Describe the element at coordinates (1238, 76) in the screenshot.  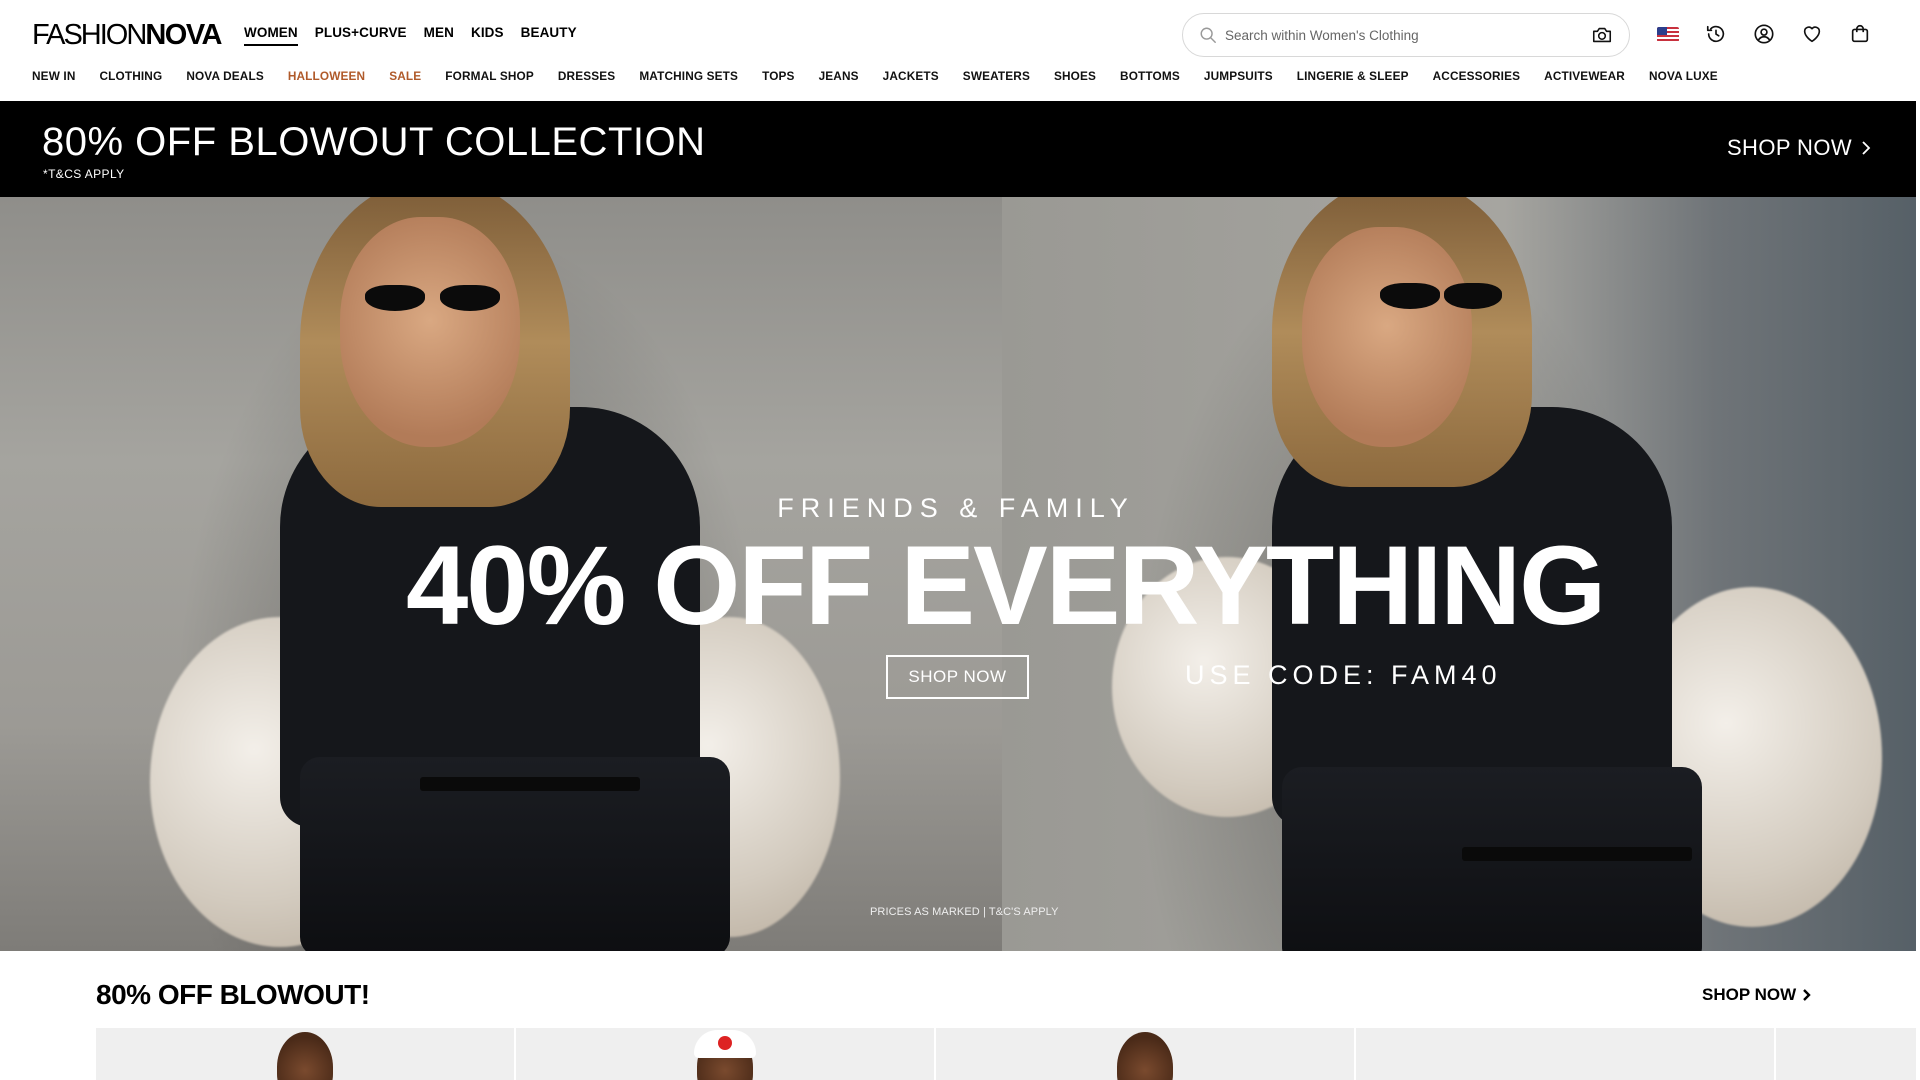
I see `cat-jumpsuits: JUMPSUITS` at that location.